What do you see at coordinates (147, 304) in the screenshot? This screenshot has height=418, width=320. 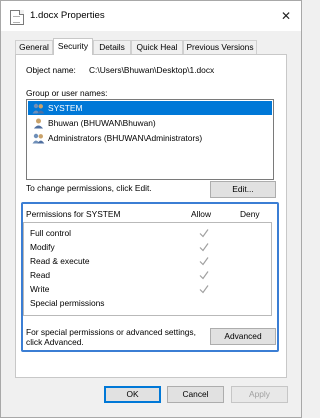 I see `permission-row-special: Special permissions` at bounding box center [147, 304].